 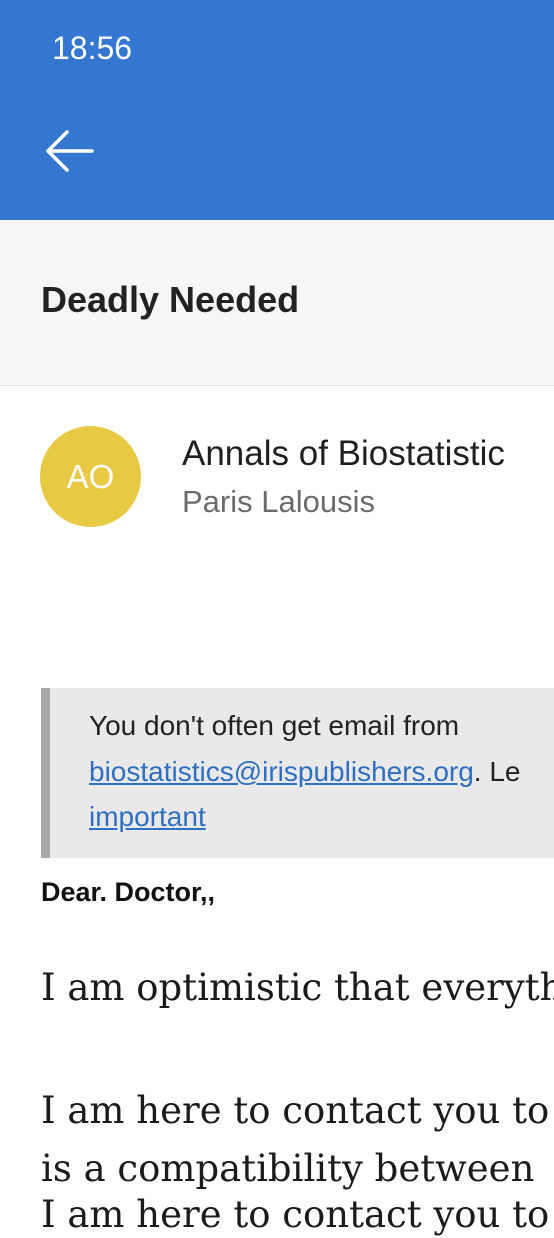 I want to click on learn-why-important-link: important, so click(x=147, y=816).